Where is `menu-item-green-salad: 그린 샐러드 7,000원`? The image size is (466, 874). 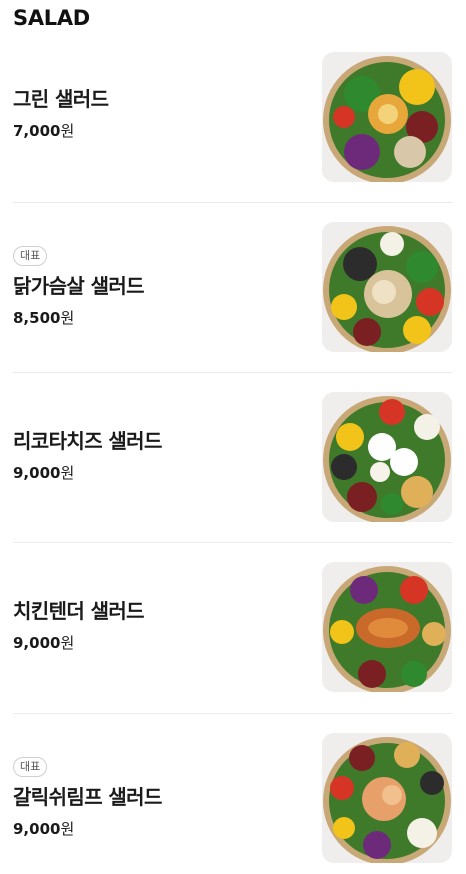
menu-item-green-salad: 그린 샐러드 7,000원 is located at coordinates (233, 117).